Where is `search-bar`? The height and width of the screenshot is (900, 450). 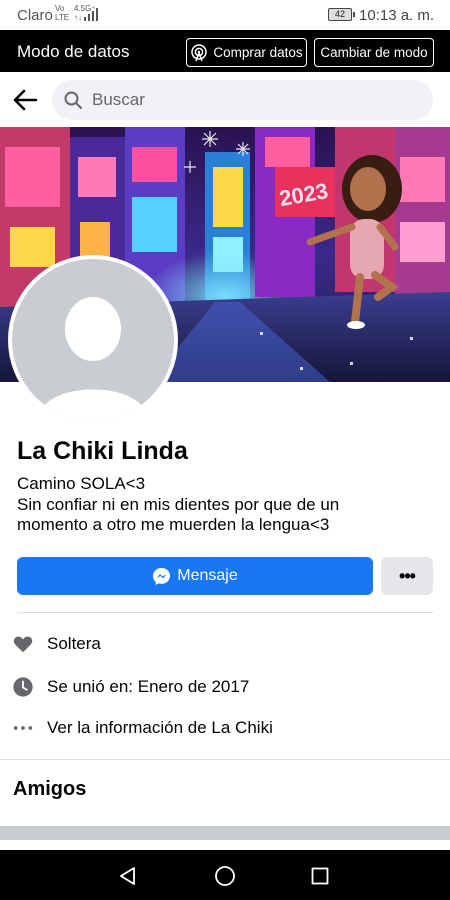
search-bar is located at coordinates (242, 100).